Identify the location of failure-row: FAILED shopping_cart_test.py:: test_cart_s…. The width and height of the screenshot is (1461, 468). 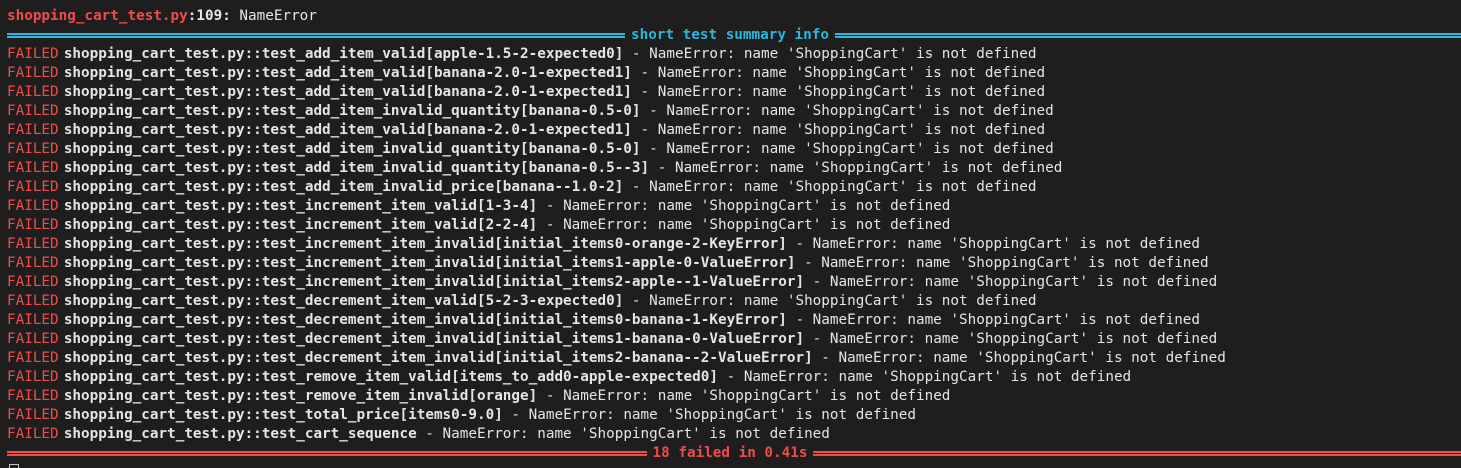
(734, 434).